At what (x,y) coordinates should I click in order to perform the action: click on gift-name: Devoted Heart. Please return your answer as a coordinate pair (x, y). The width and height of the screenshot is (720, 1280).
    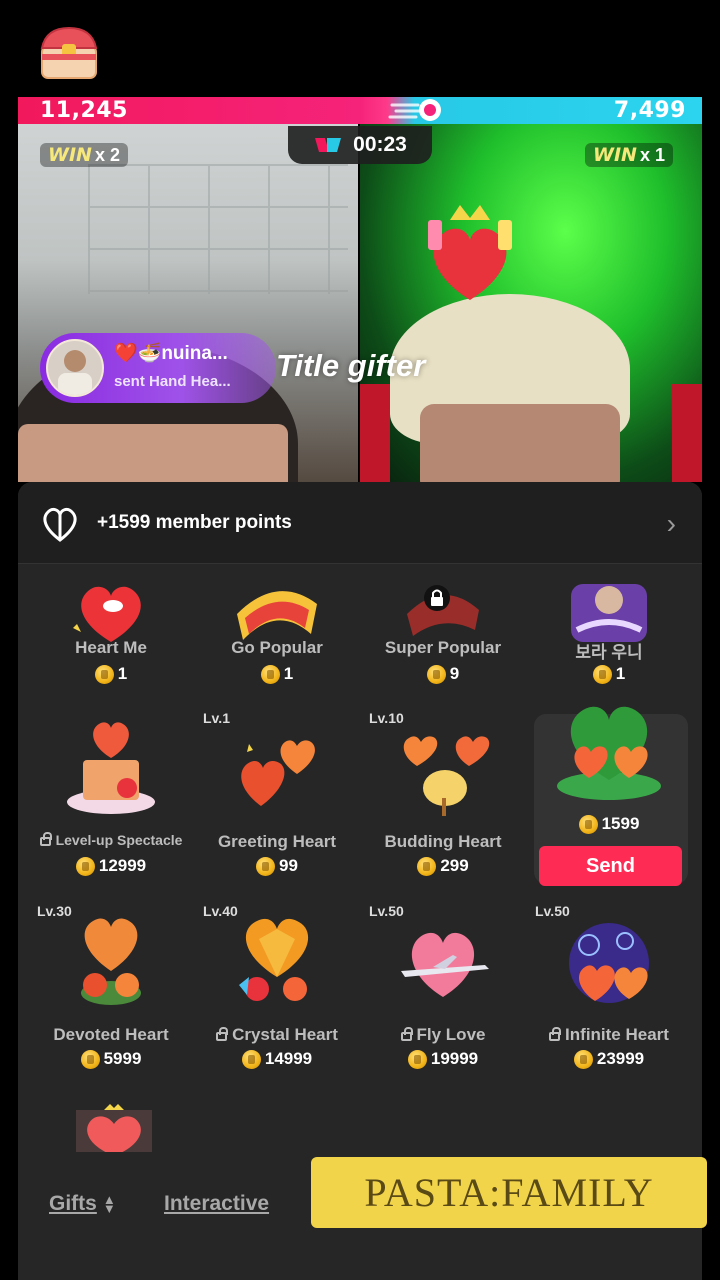
    Looking at the image, I should click on (111, 1034).